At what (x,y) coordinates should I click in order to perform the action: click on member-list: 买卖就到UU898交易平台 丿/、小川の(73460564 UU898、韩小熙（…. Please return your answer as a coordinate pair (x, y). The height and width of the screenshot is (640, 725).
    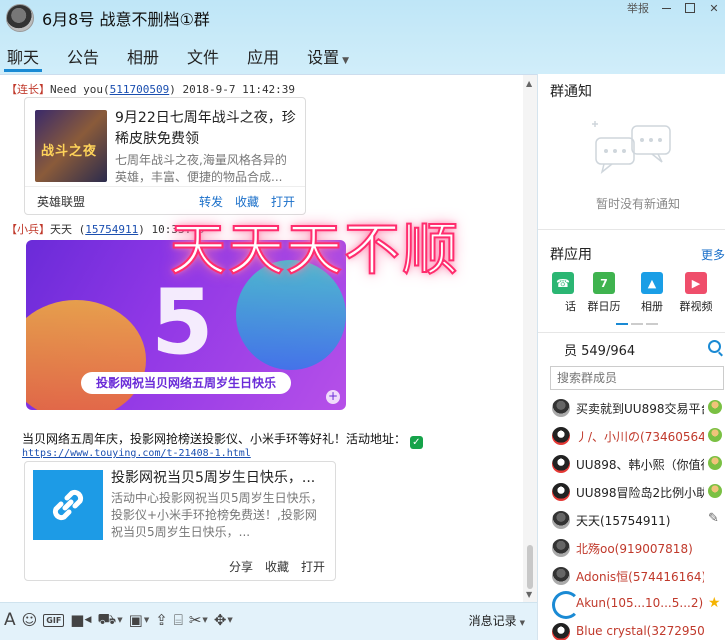
    Looking at the image, I should click on (631, 517).